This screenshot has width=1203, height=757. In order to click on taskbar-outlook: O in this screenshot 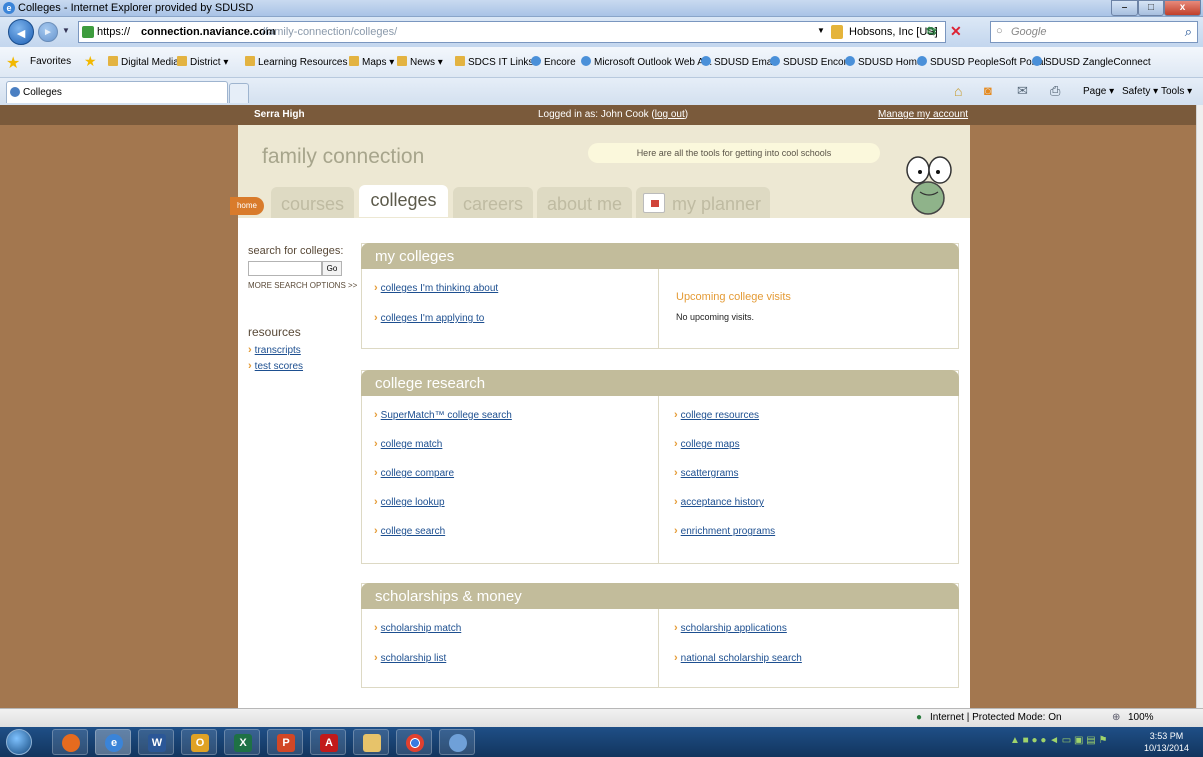, I will do `click(199, 742)`.